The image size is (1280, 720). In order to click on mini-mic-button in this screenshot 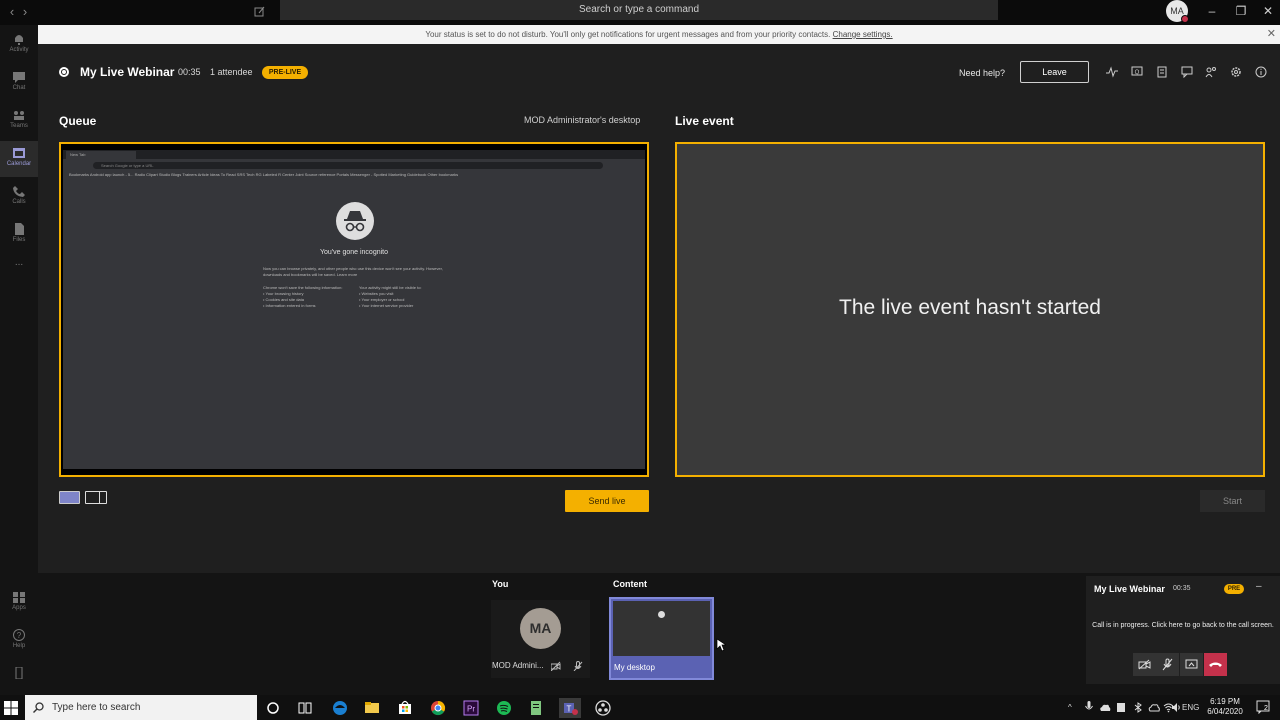, I will do `click(1167, 664)`.